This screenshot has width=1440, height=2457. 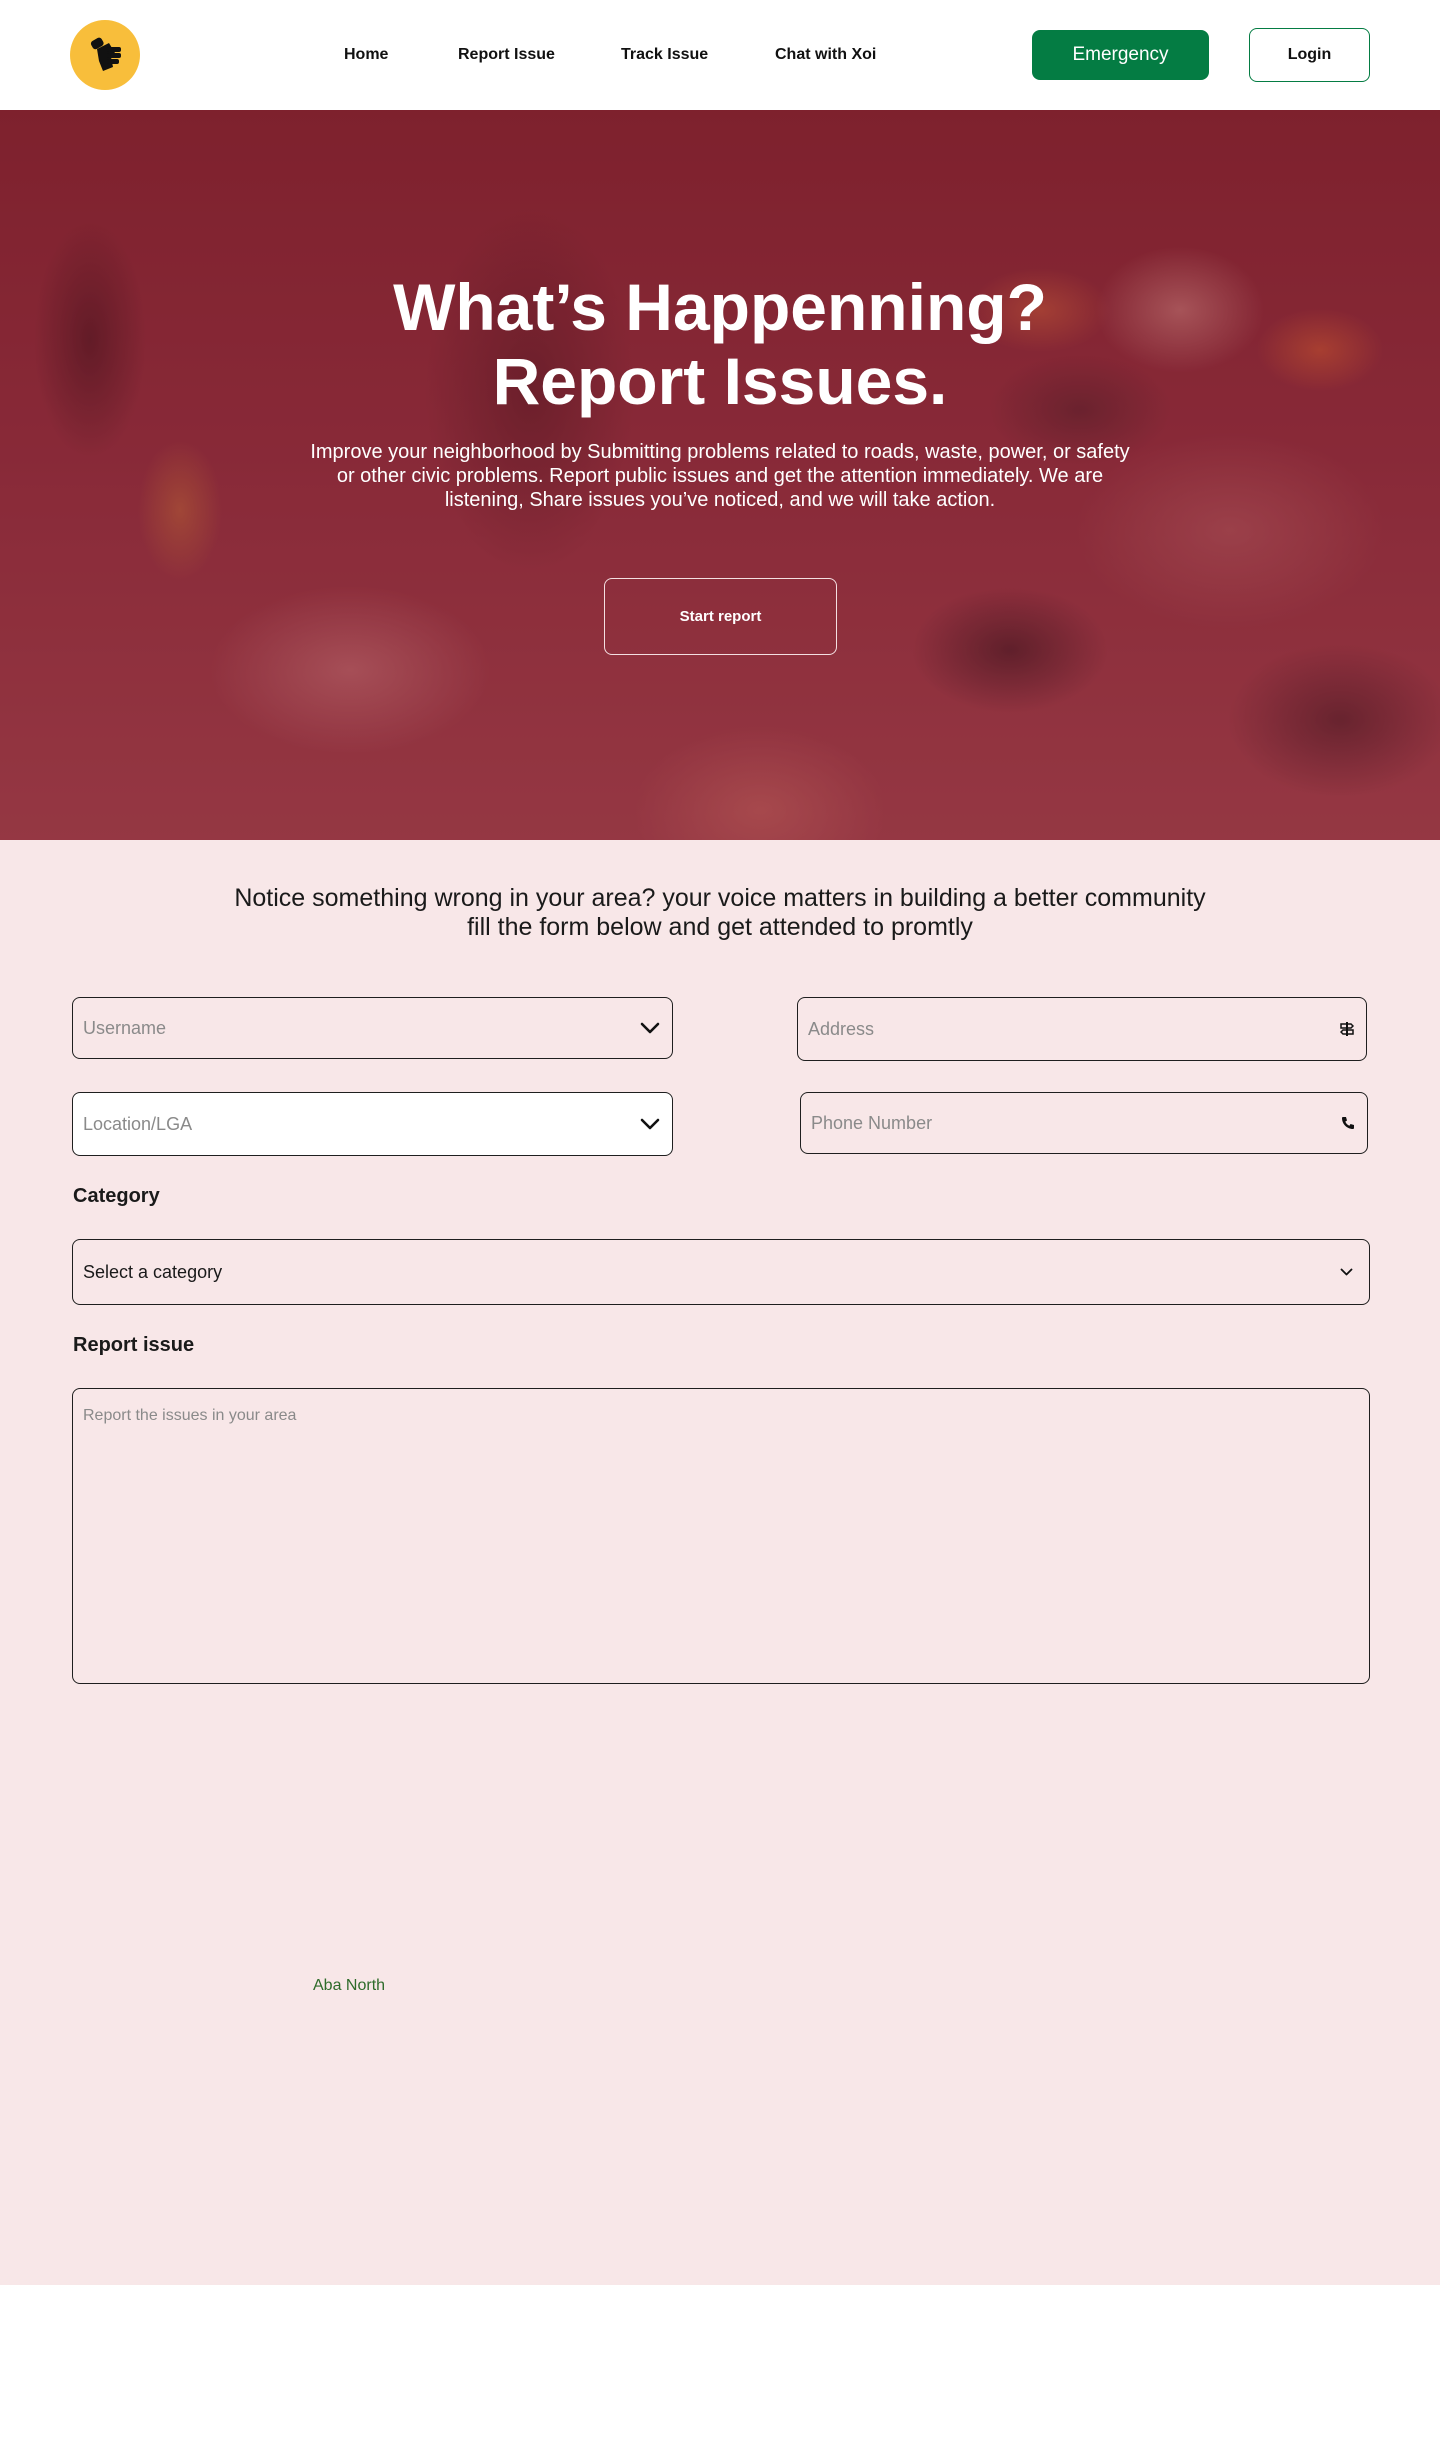 What do you see at coordinates (190, 1415) in the screenshot?
I see `report-placeholder: Report the issues in your area` at bounding box center [190, 1415].